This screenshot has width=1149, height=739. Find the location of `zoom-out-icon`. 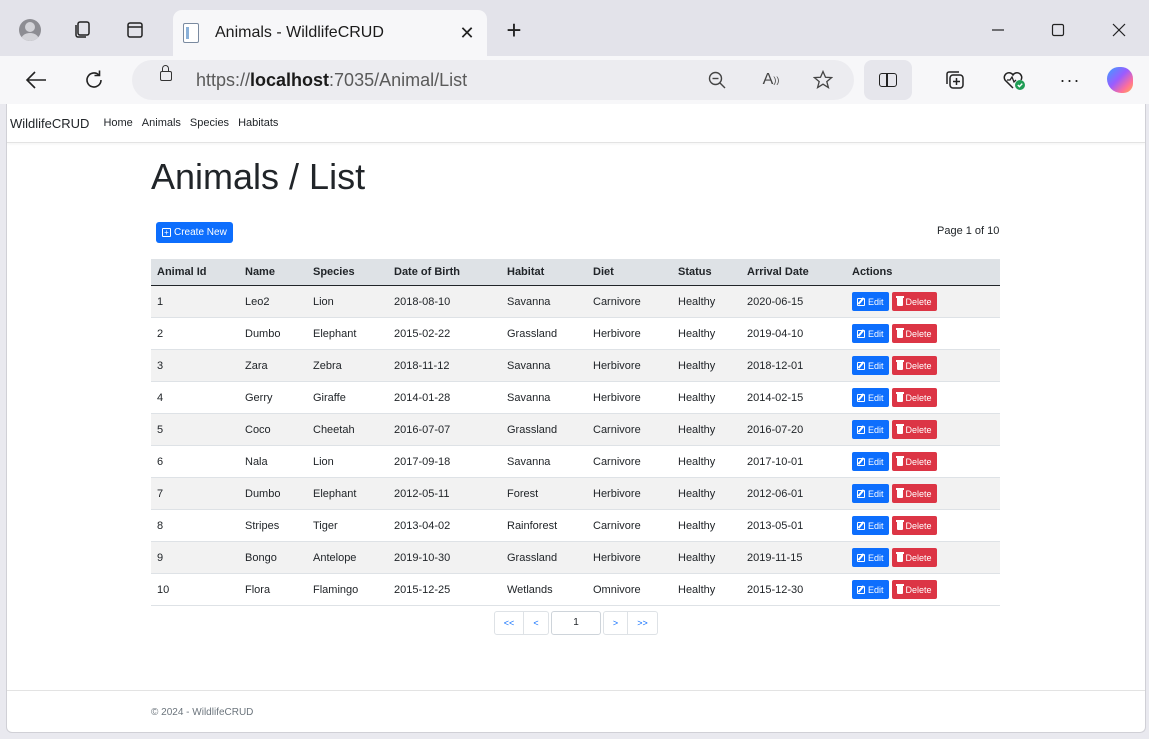

zoom-out-icon is located at coordinates (717, 80).